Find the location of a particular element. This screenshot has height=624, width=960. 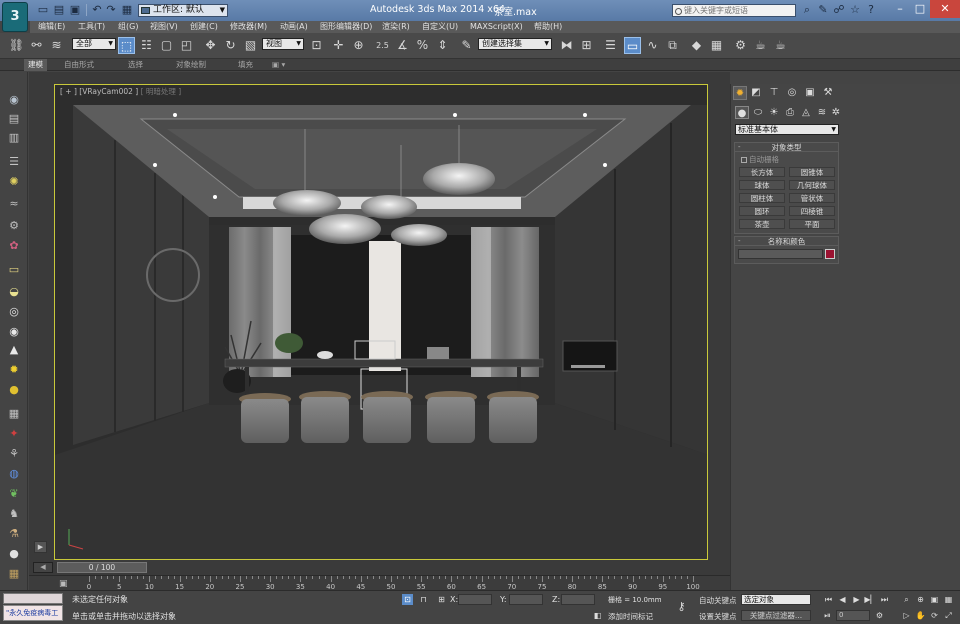

globe-icon: ◍ is located at coordinates (14, 473).